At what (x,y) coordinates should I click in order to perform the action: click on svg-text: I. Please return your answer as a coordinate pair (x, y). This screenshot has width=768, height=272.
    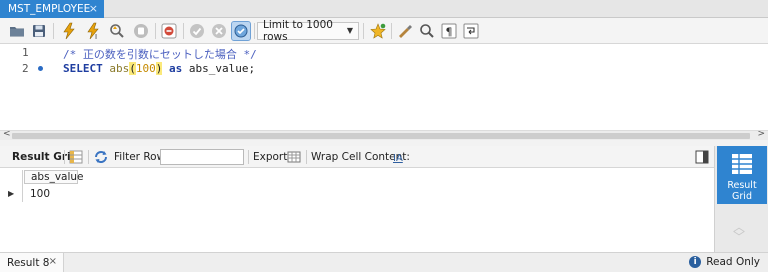
    Looking at the image, I should click on (96, 36).